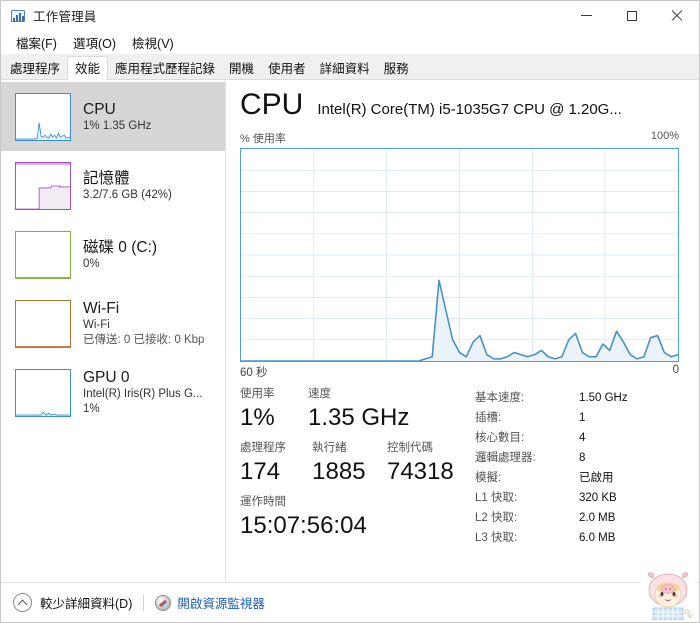  I want to click on stat-speed: 速度 1.35 GHz, so click(378, 409).